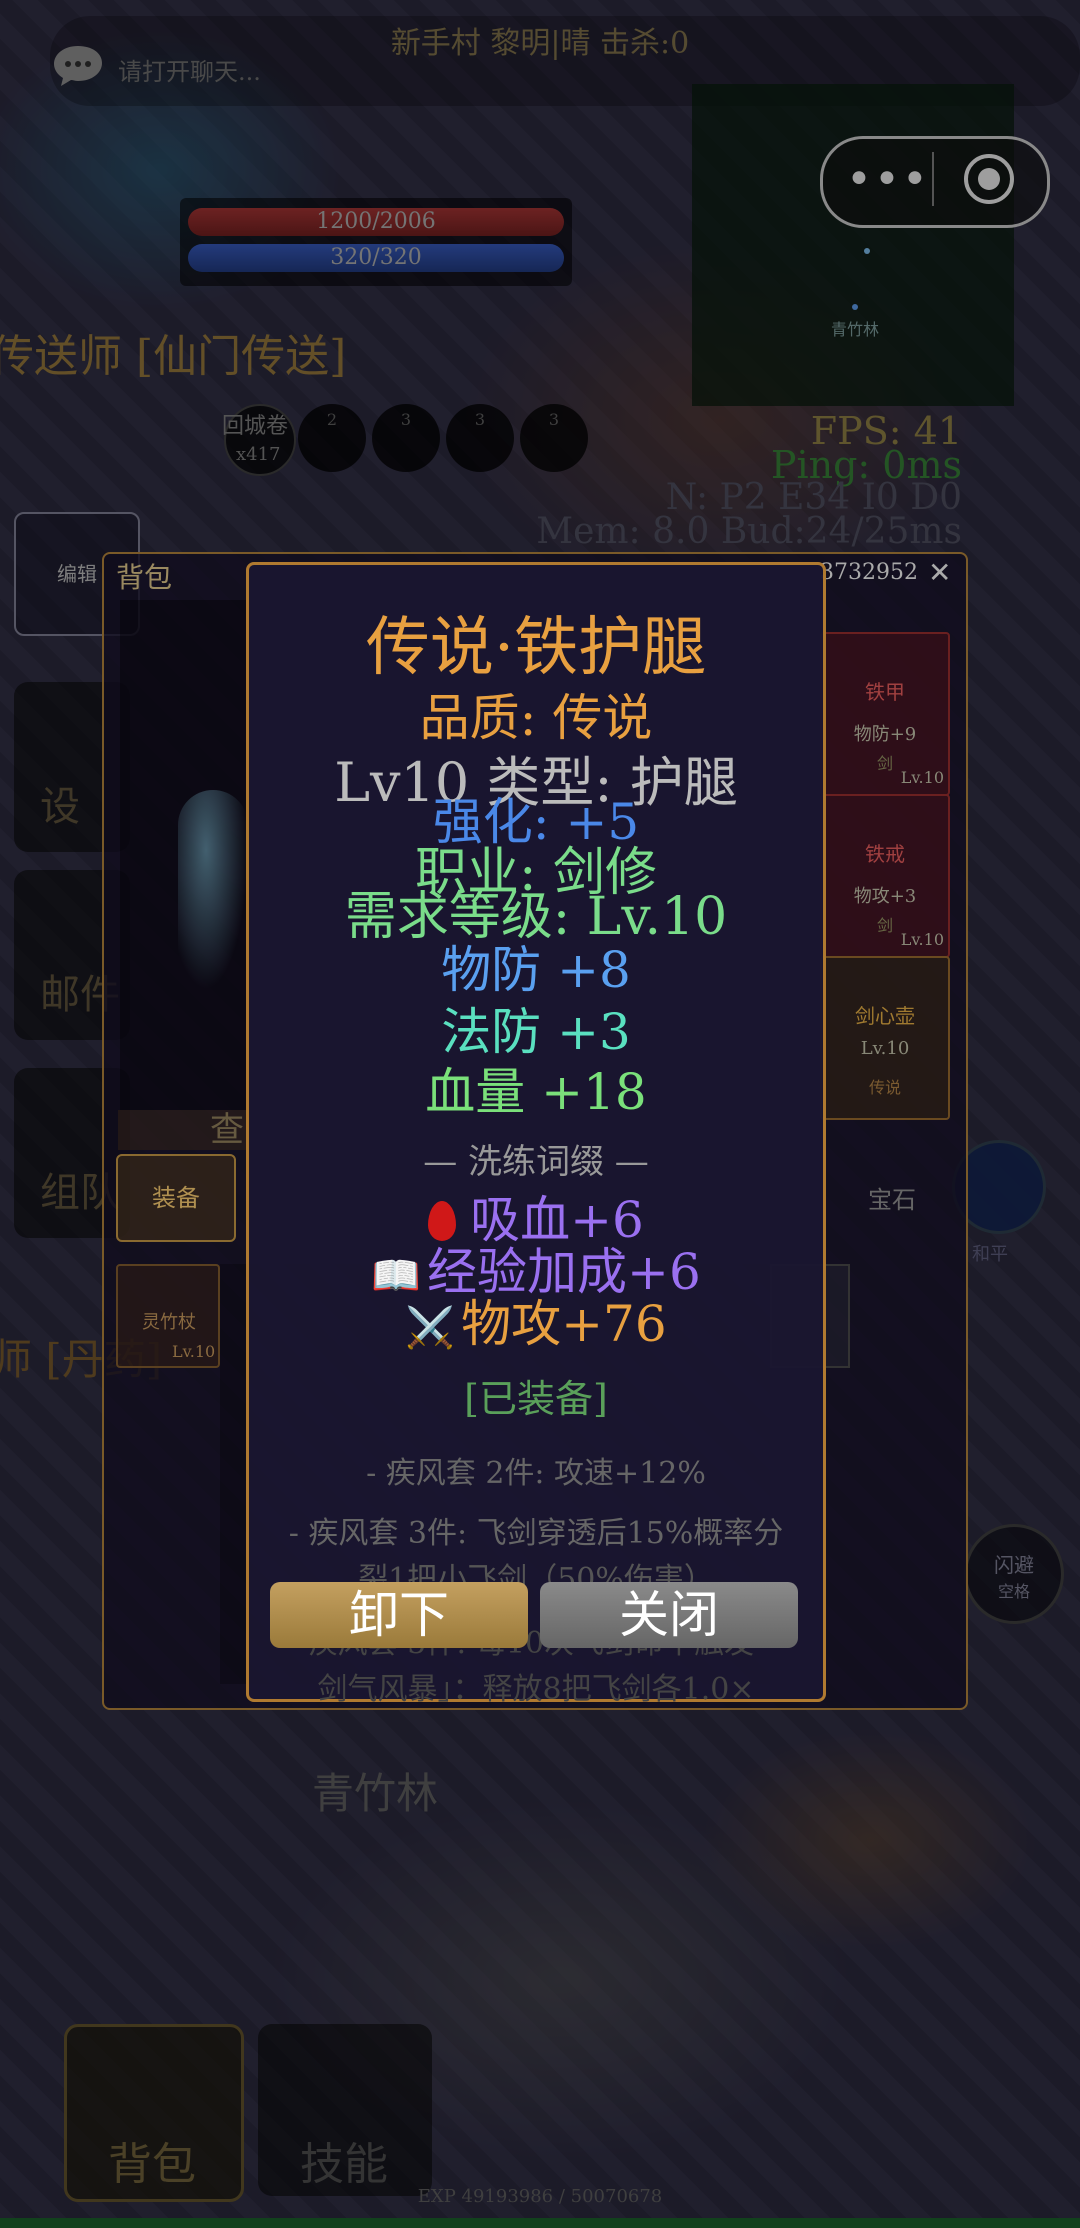 The height and width of the screenshot is (2228, 1080). What do you see at coordinates (885, 714) in the screenshot?
I see `equipped-card-armor: 铁甲 物防+9 剑 Lv.10` at bounding box center [885, 714].